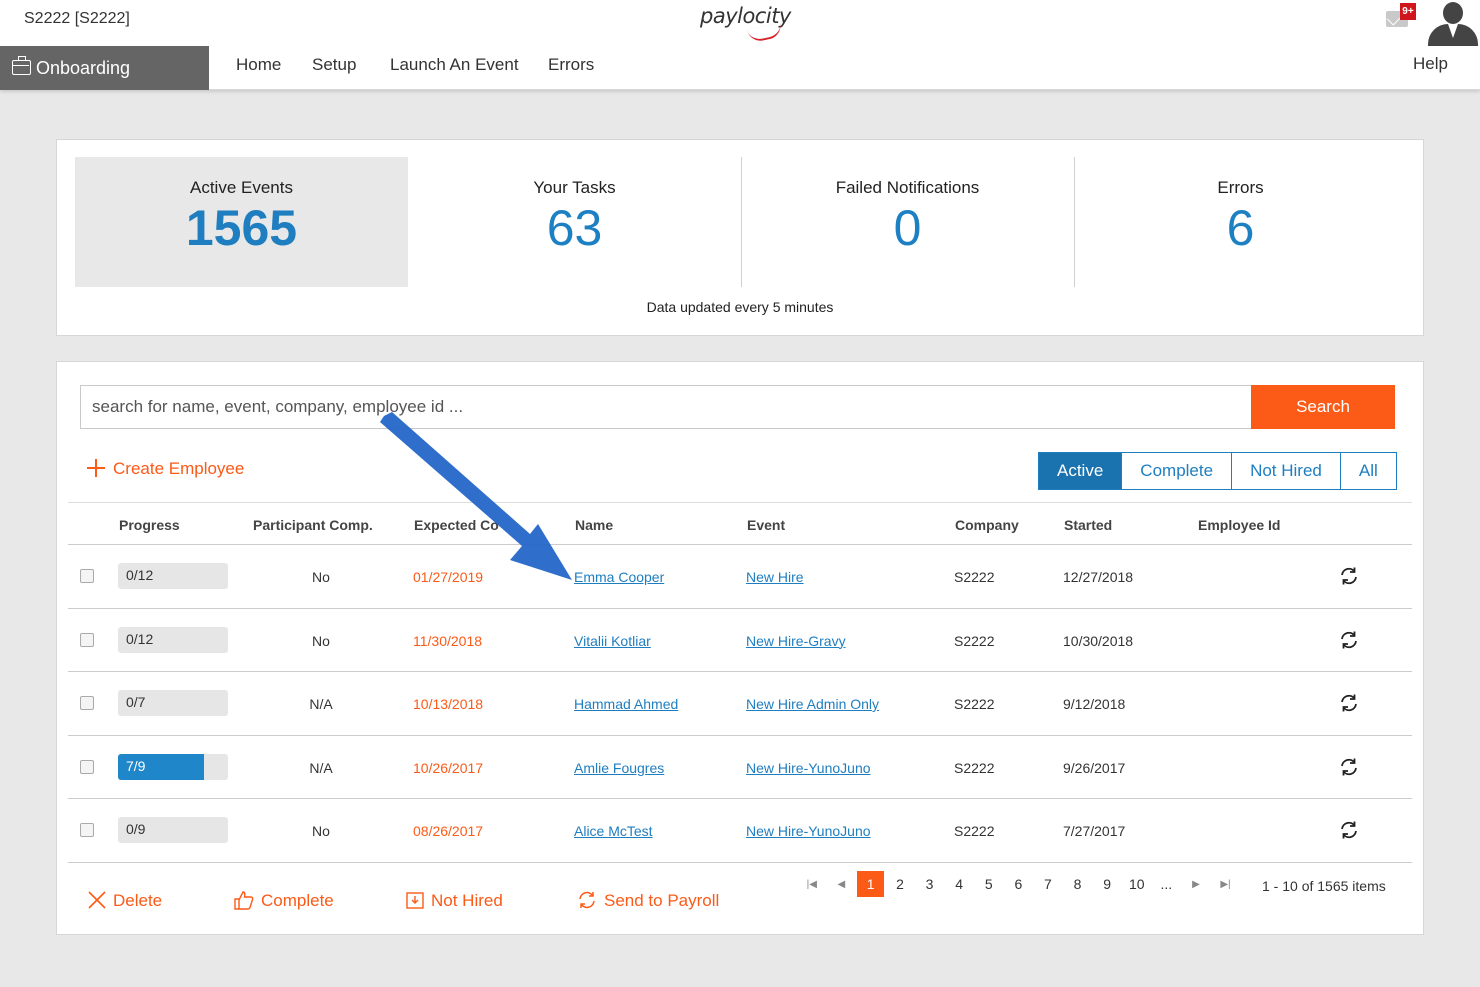  What do you see at coordinates (77, 18) in the screenshot?
I see `company-label: S2222 [S2222]` at bounding box center [77, 18].